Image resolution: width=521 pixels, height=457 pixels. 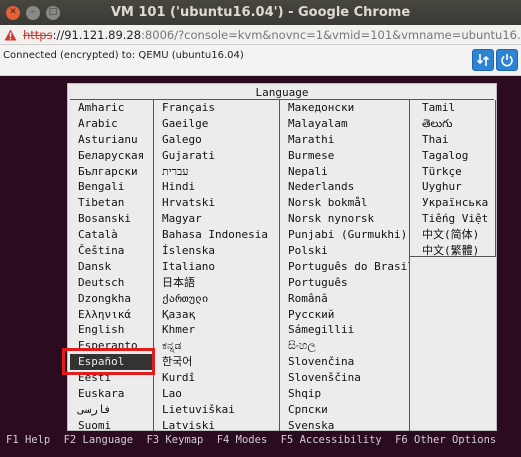 I want to click on language-option: Suomi, so click(x=111, y=426).